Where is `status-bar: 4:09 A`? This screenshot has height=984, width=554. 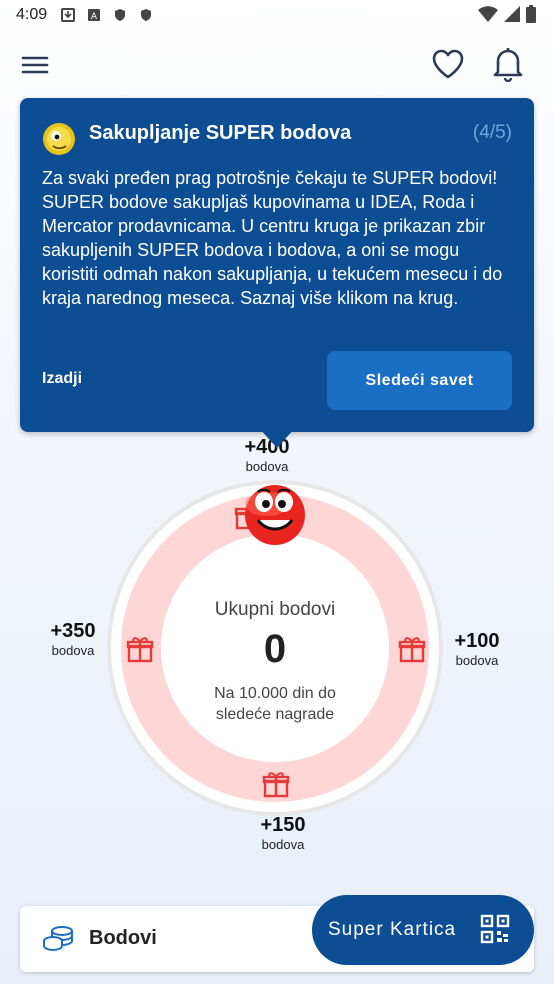
status-bar: 4:09 A is located at coordinates (277, 15).